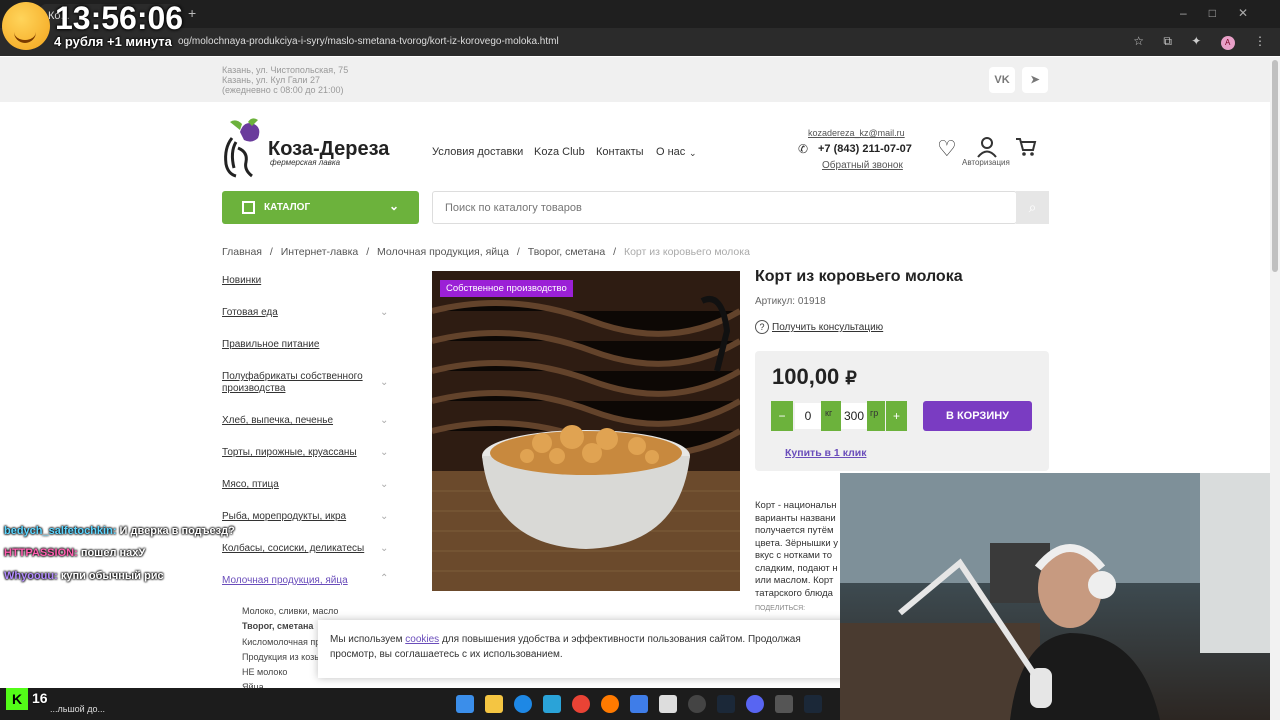  Describe the element at coordinates (896, 416) in the screenshot. I see `increase-button: +` at that location.